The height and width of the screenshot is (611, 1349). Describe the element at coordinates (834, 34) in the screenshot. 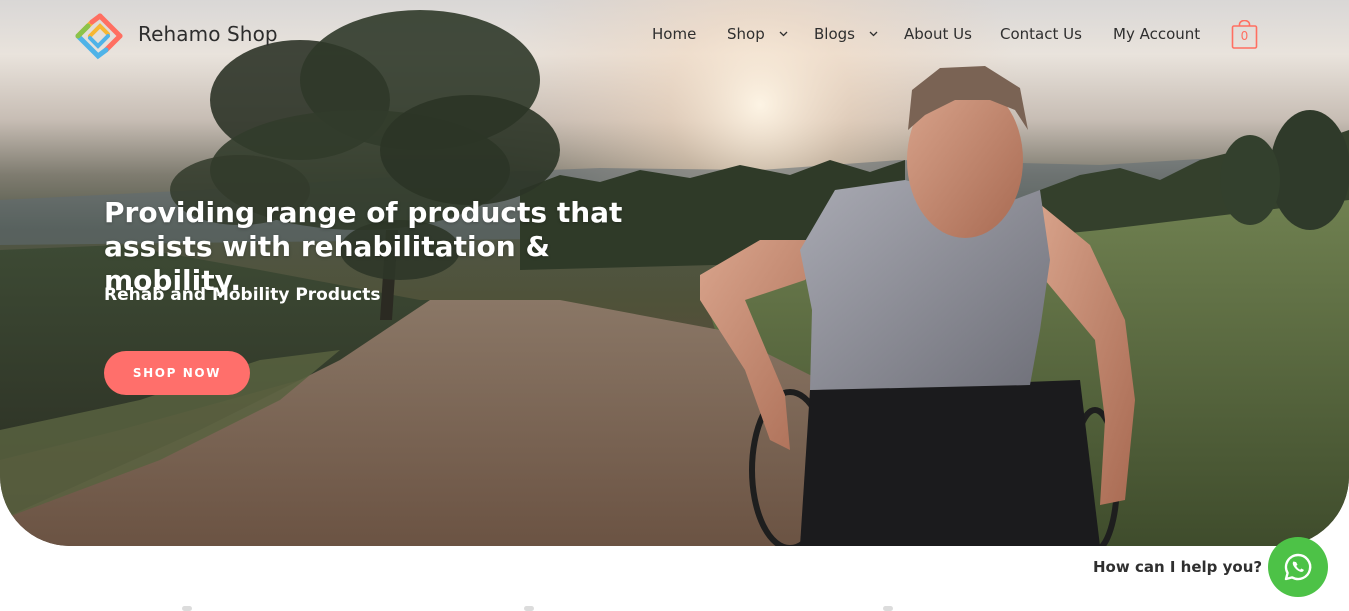

I see `nav-label: Blogs` at that location.